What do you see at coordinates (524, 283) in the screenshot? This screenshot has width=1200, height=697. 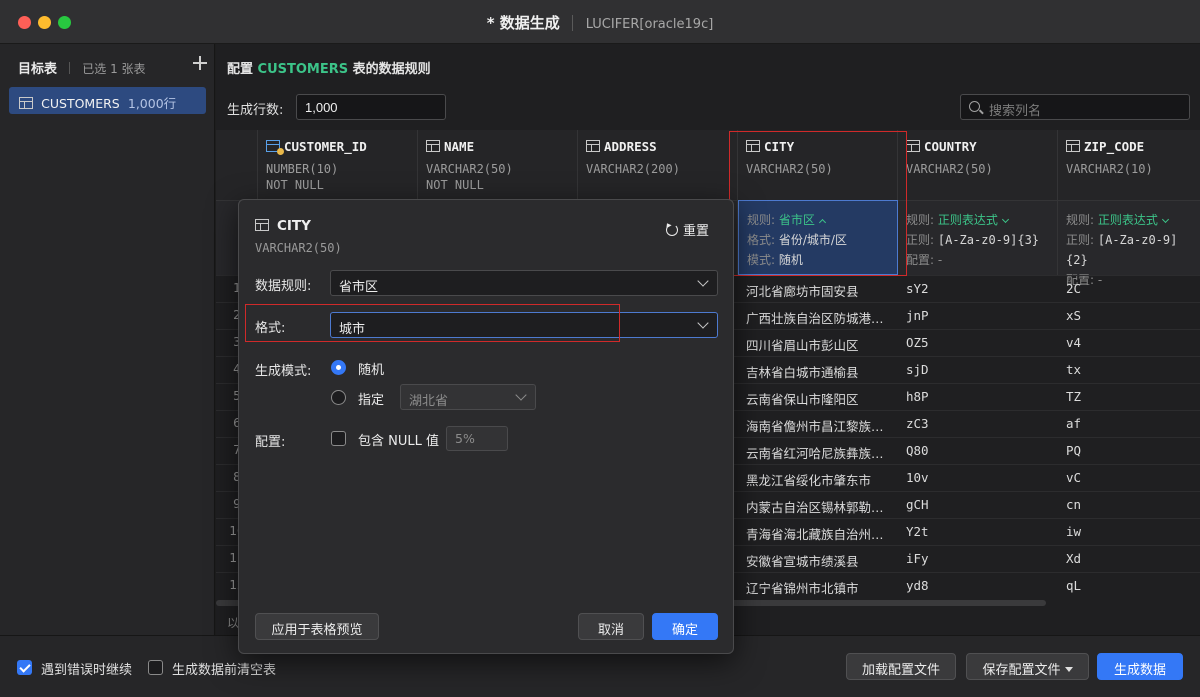 I see `data-rule-select: 省市区` at bounding box center [524, 283].